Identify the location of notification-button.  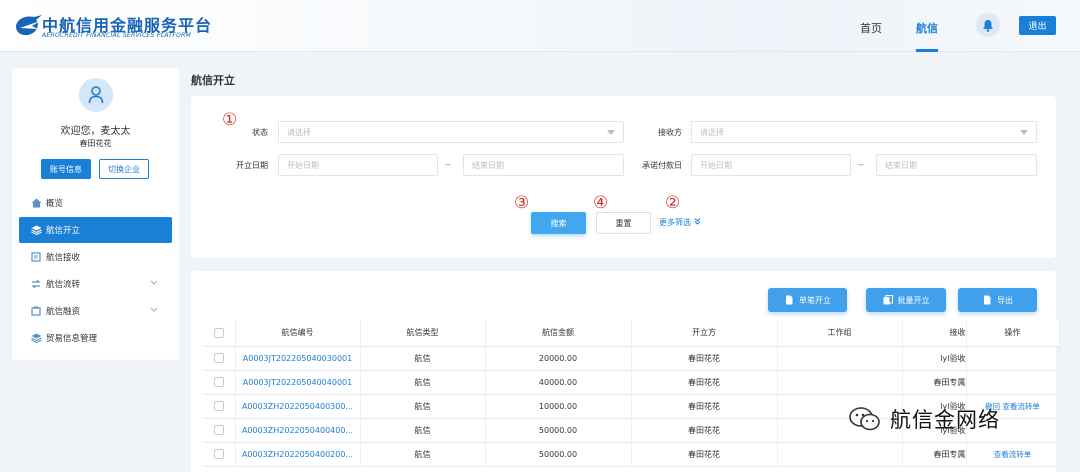
(988, 25).